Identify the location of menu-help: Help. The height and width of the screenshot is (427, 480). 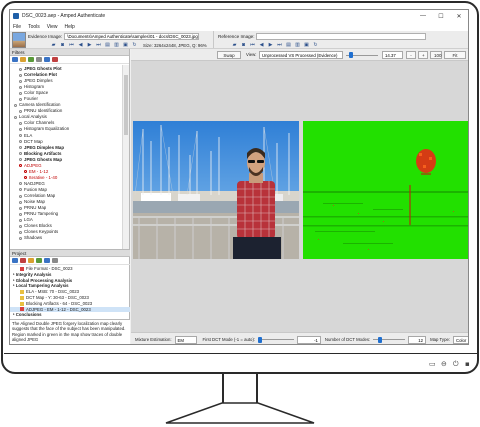
(70, 27).